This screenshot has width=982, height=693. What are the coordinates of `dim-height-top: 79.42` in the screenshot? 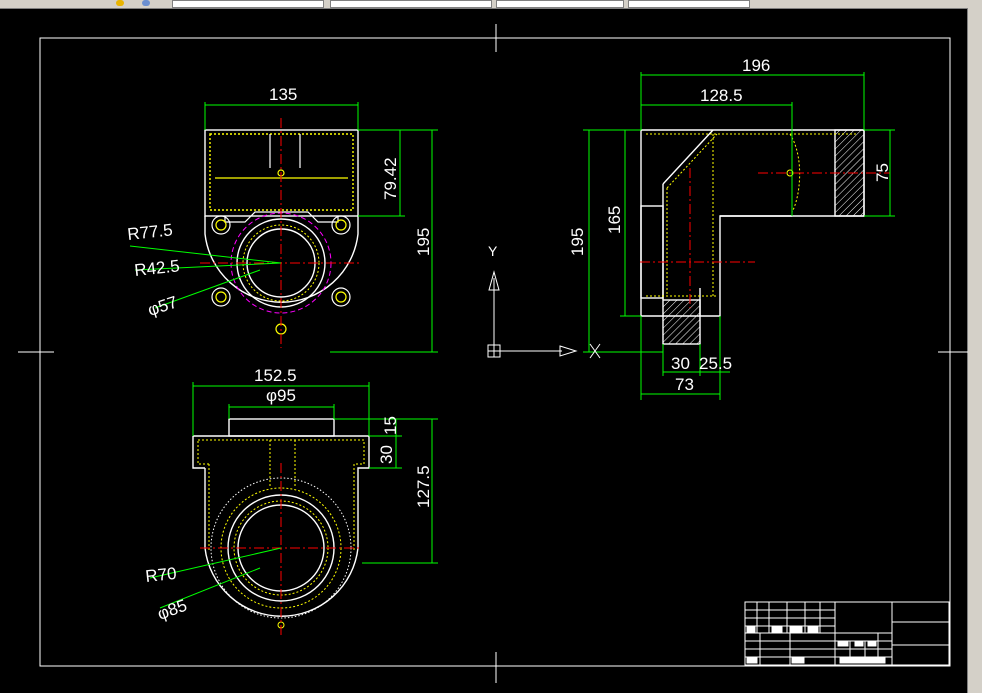 It's located at (390, 178).